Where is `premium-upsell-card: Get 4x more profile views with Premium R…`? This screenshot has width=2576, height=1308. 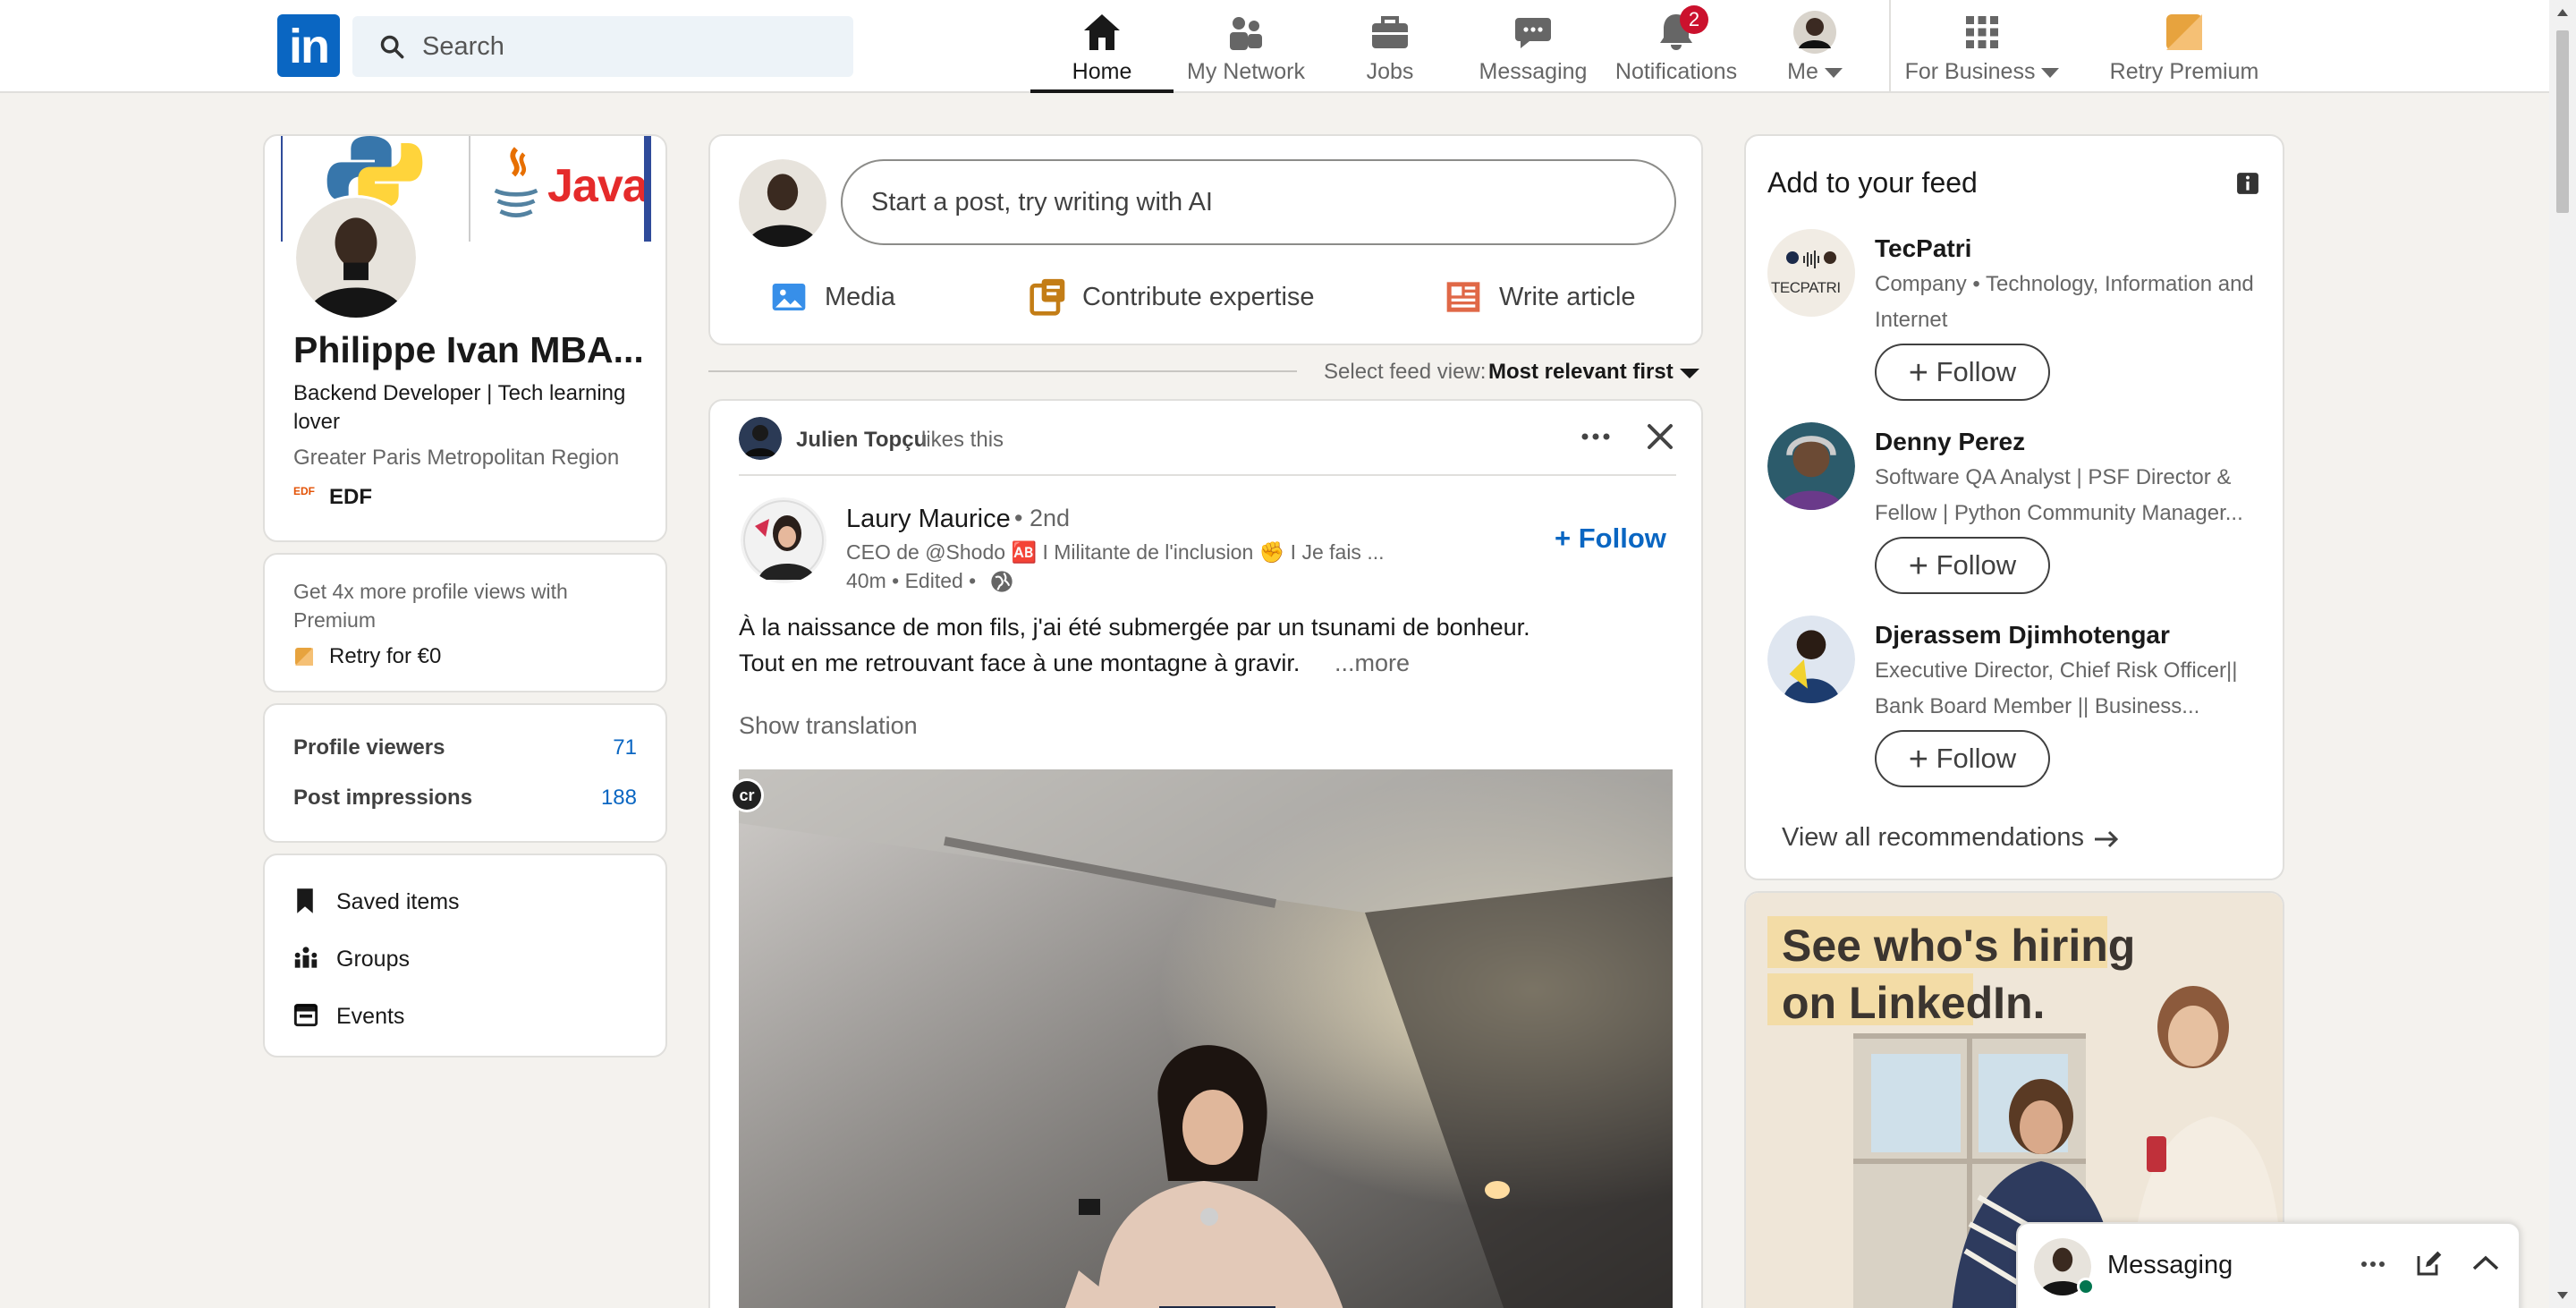
premium-upsell-card: Get 4x more profile views with Premium R… is located at coordinates (465, 622).